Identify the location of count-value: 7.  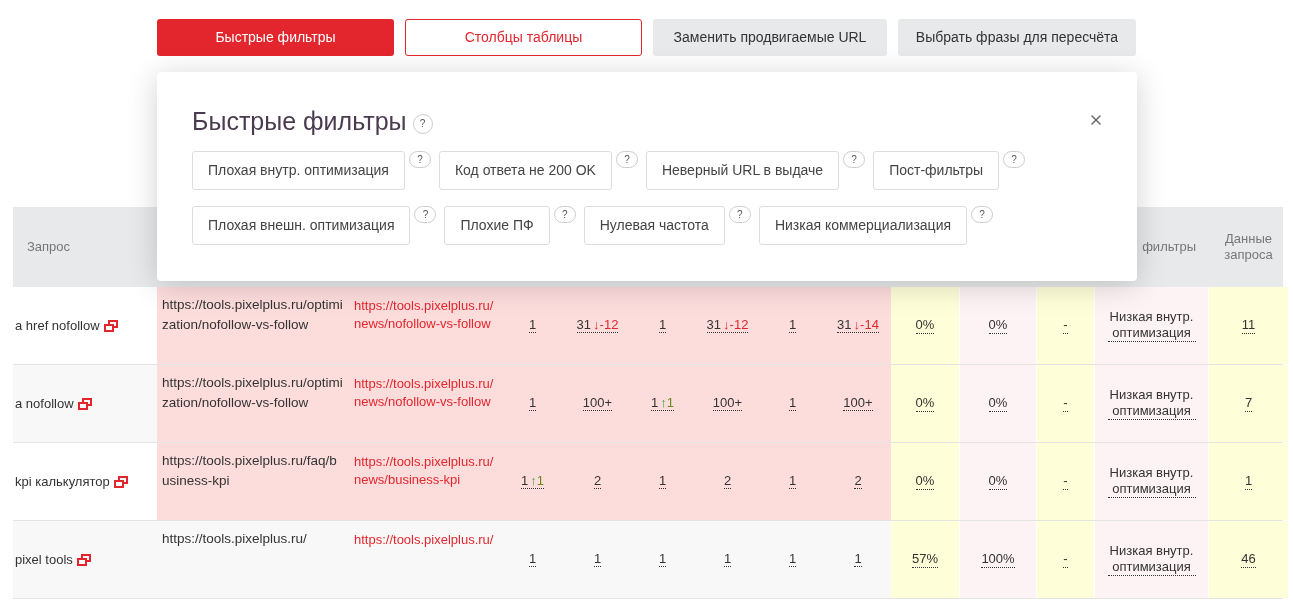
(1248, 403).